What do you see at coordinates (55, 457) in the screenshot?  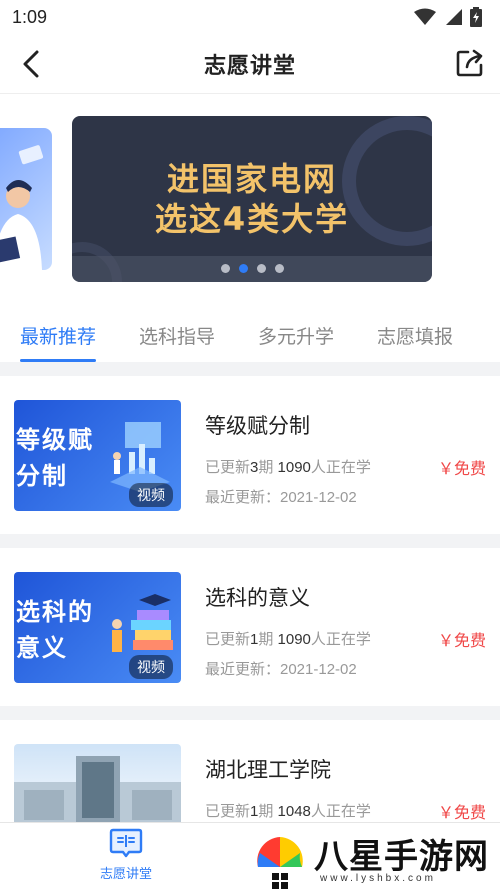 I see `thumbnail-caption: 等级赋 分制` at bounding box center [55, 457].